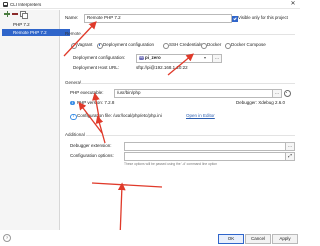 The height and width of the screenshot is (246, 320). What do you see at coordinates (285, 239) in the screenshot?
I see `apply-button: Apply` at bounding box center [285, 239].